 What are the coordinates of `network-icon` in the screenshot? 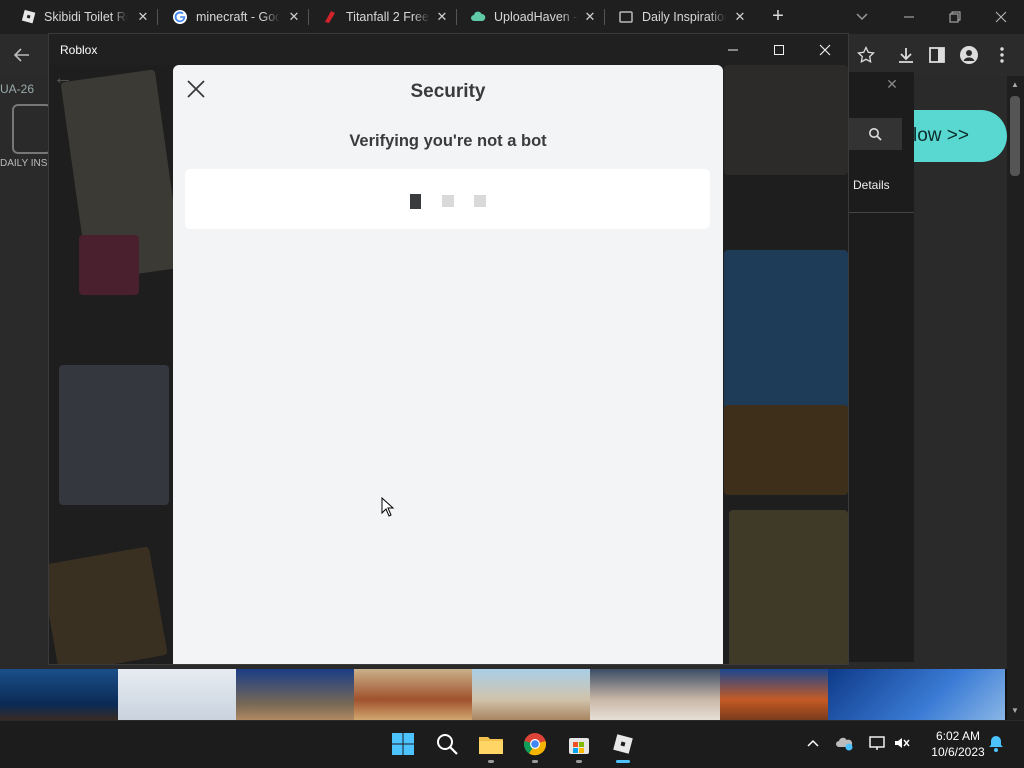 It's located at (877, 743).